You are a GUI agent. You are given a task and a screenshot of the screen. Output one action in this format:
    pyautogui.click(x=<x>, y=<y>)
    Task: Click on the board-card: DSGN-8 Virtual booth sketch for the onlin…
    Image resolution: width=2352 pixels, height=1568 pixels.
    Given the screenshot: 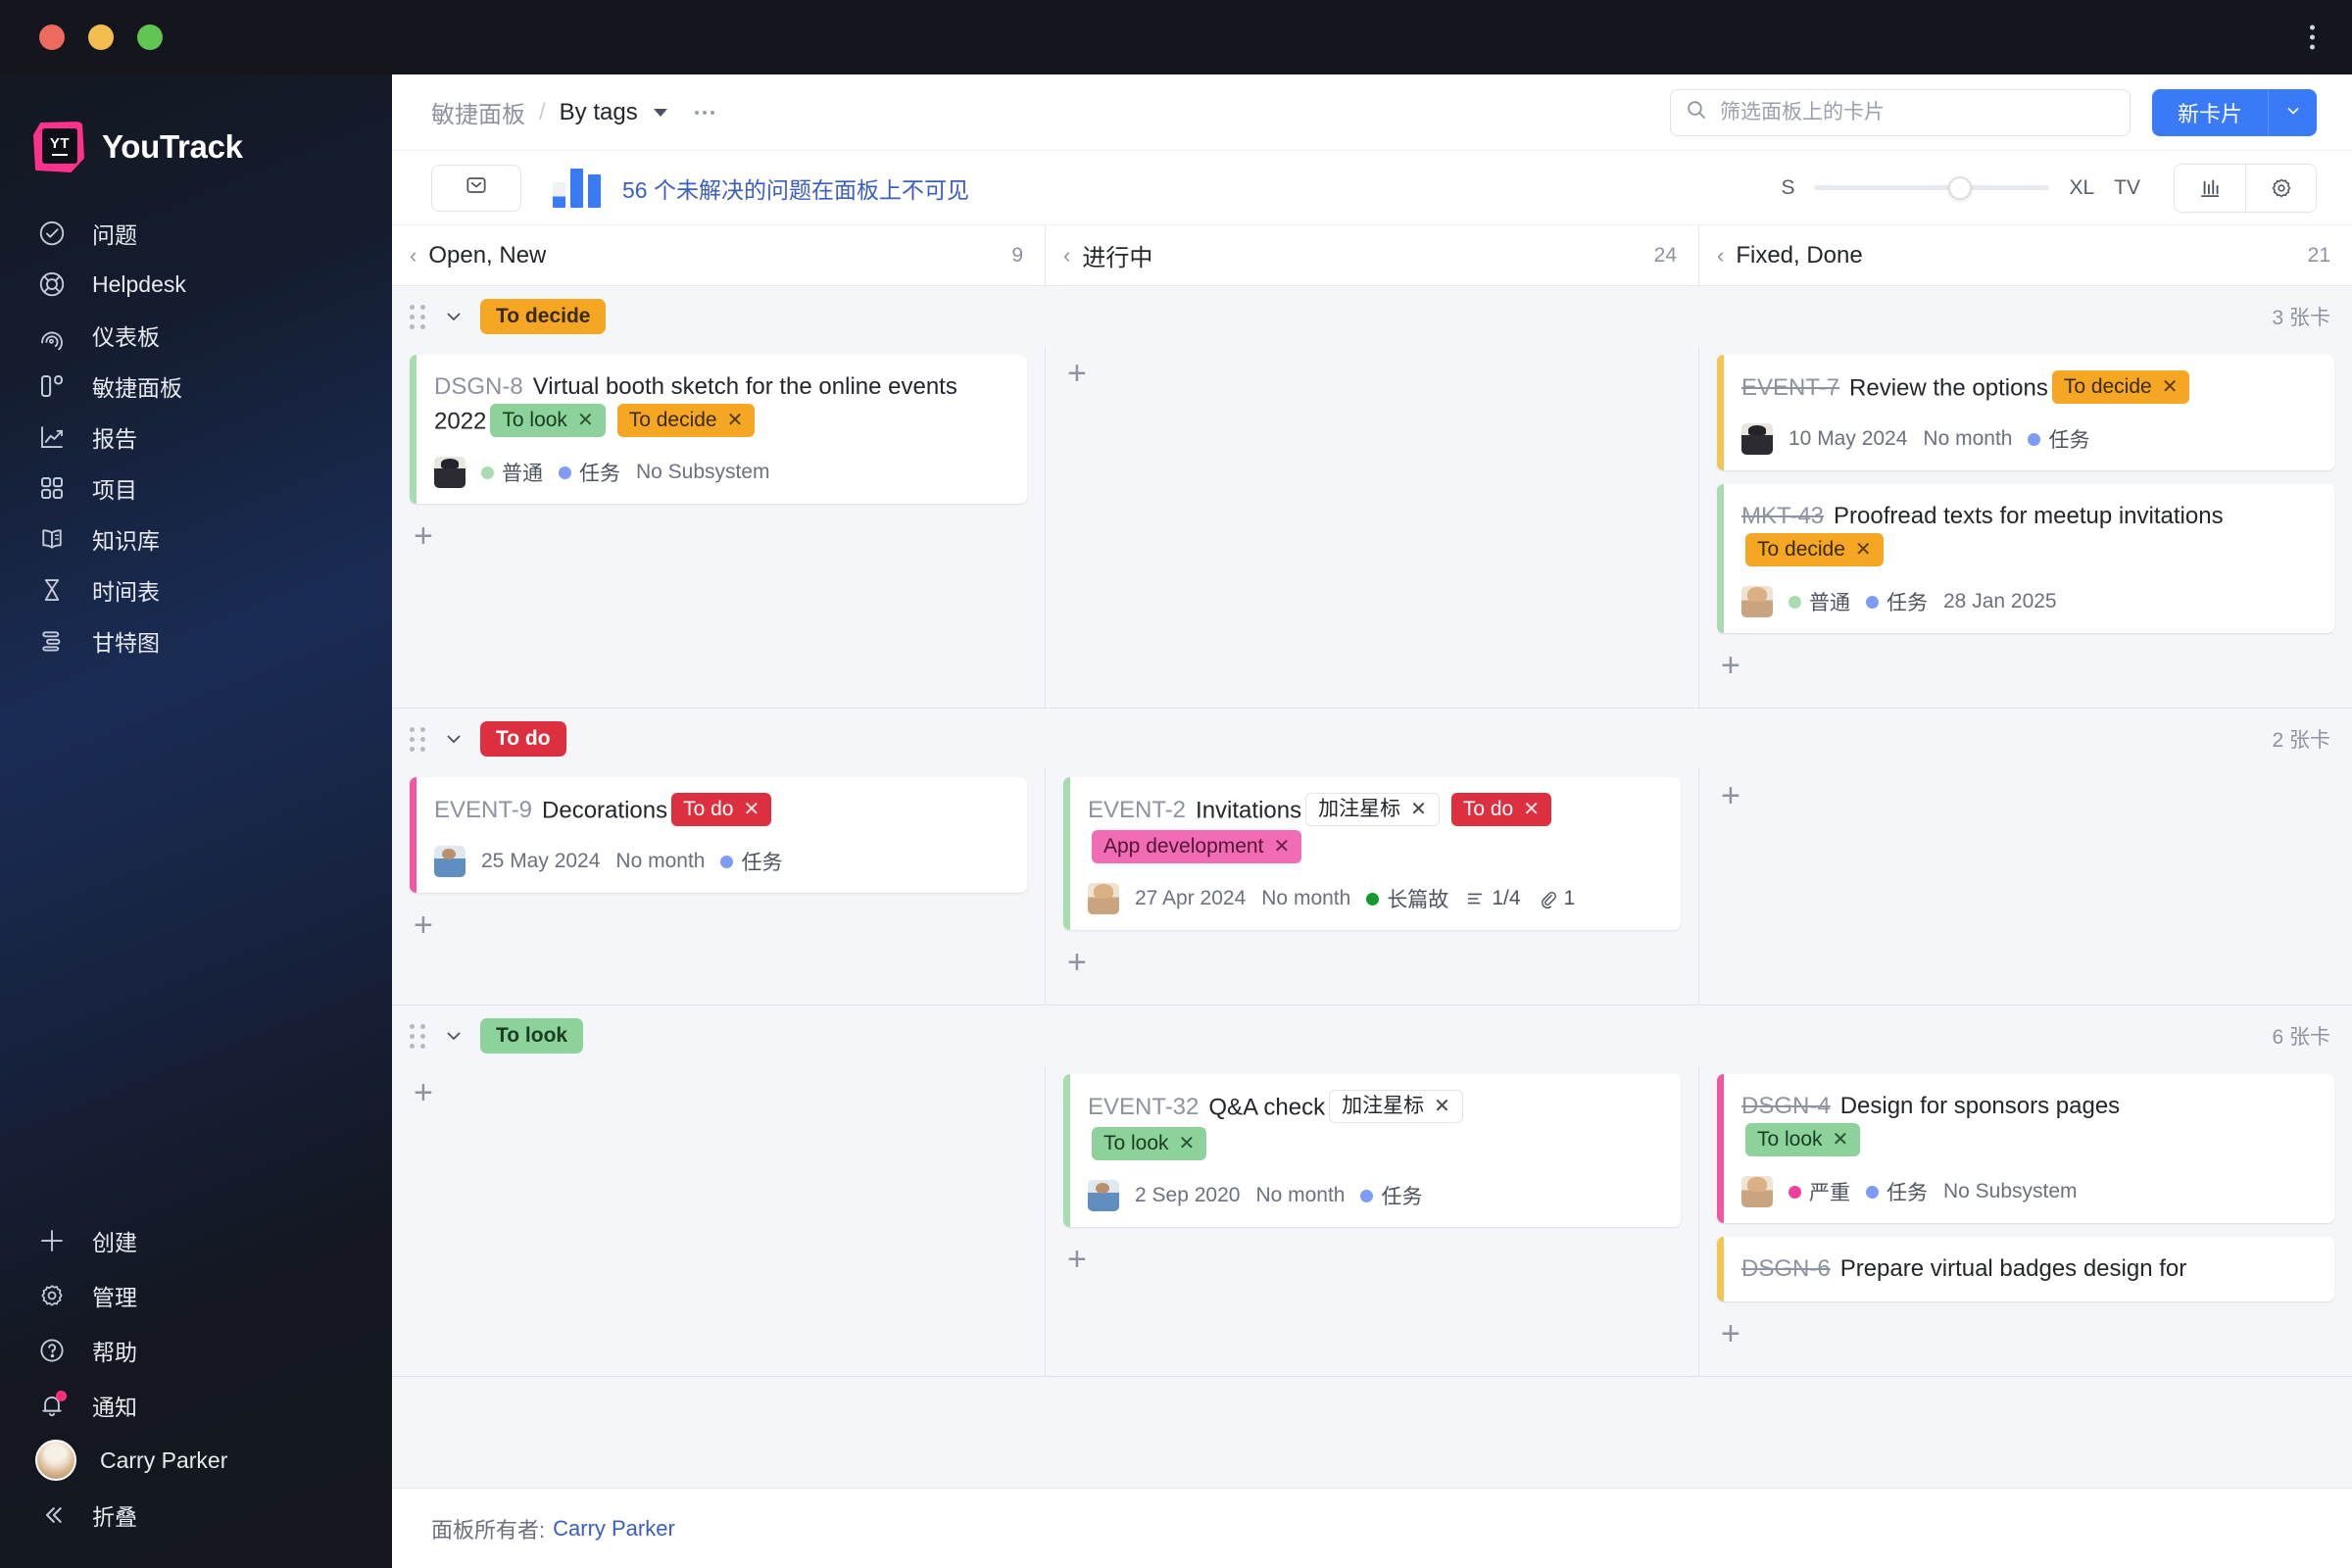 What is the action you would take?
    pyautogui.click(x=718, y=430)
    